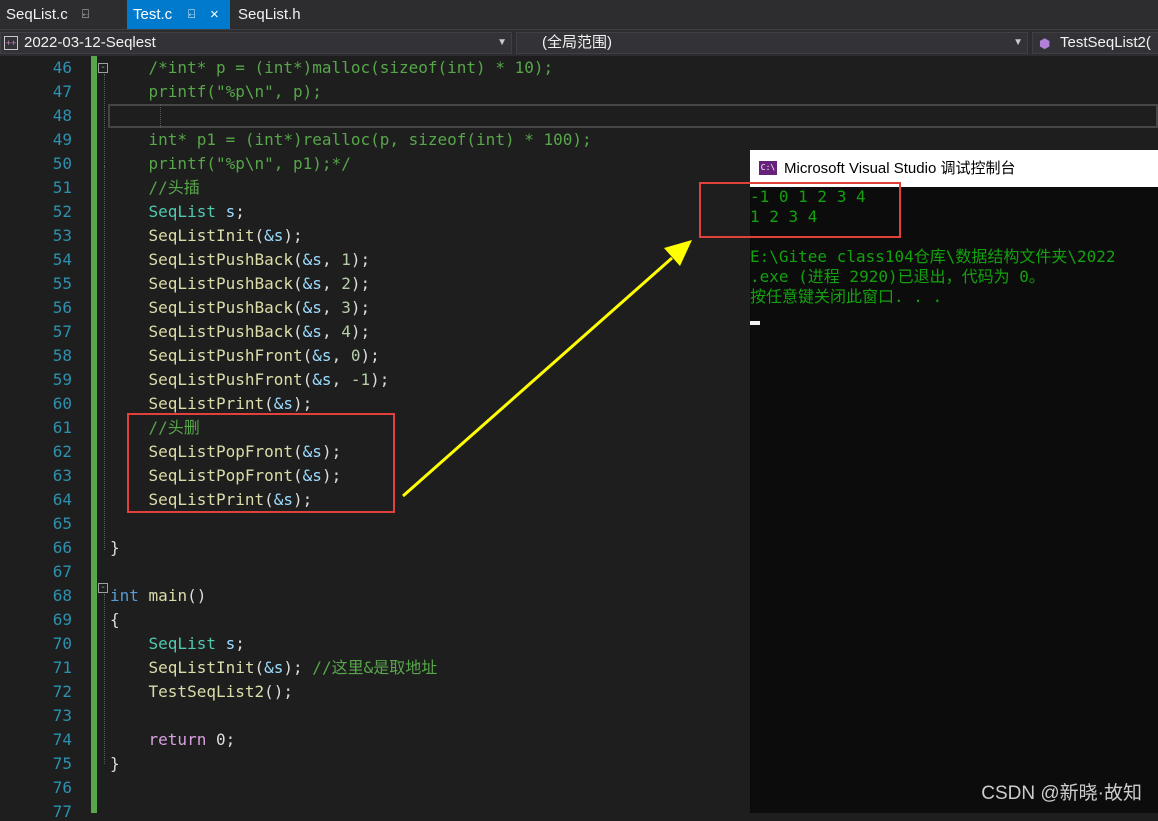 The image size is (1158, 821). What do you see at coordinates (346, 331) in the screenshot?
I see `number-literal: 4` at bounding box center [346, 331].